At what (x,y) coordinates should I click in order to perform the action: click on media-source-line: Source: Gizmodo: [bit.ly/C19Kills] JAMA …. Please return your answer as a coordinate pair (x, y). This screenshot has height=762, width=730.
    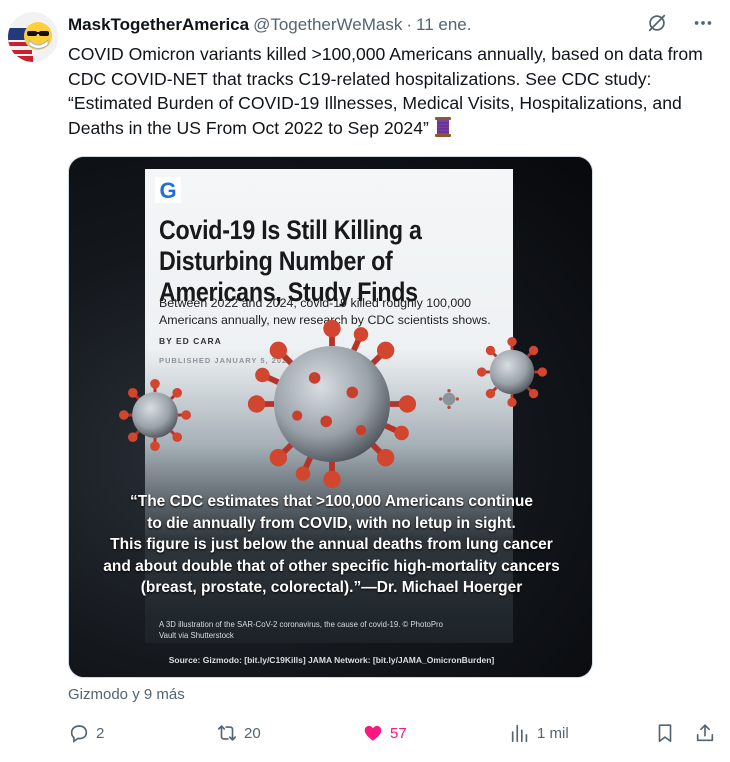
    Looking at the image, I should click on (331, 660).